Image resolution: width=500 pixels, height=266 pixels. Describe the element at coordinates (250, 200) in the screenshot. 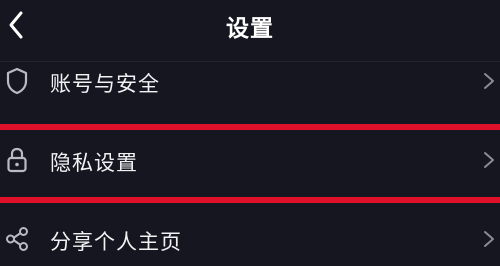

I see `highlight-line-bottom` at that location.